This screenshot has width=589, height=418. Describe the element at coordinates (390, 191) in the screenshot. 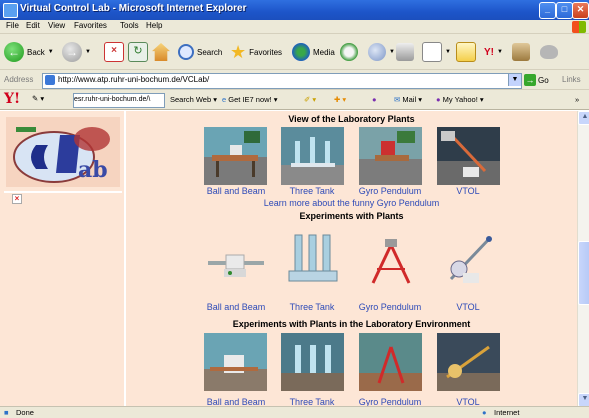

I see `link-gyro-pendulum-1: Gyro Pendulum` at that location.